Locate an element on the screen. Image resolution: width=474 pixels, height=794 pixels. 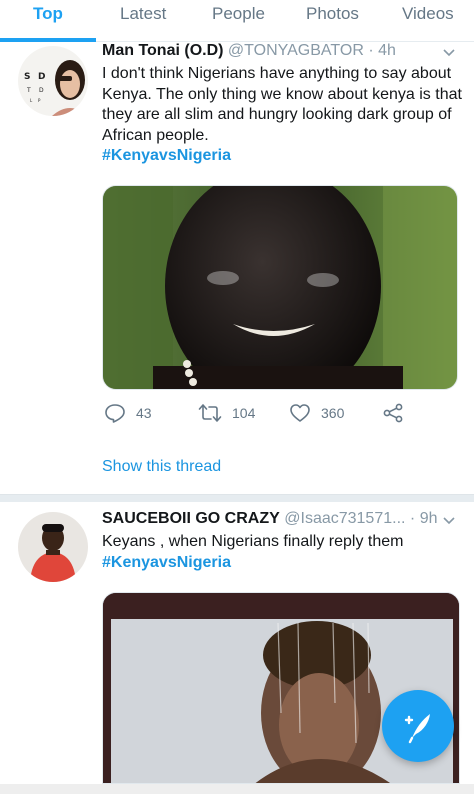
eye-chart-letters-row-2: T is located at coordinates (28, 90).